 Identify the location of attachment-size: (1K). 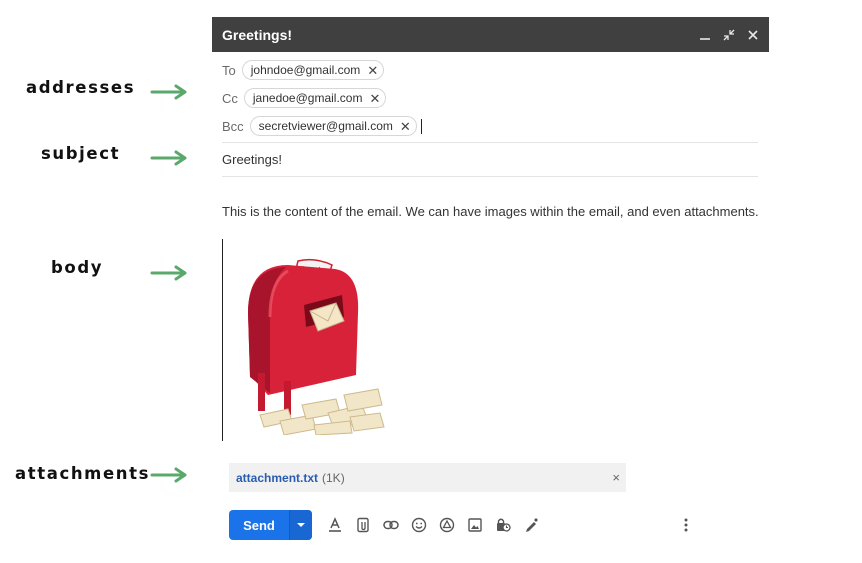
(333, 477).